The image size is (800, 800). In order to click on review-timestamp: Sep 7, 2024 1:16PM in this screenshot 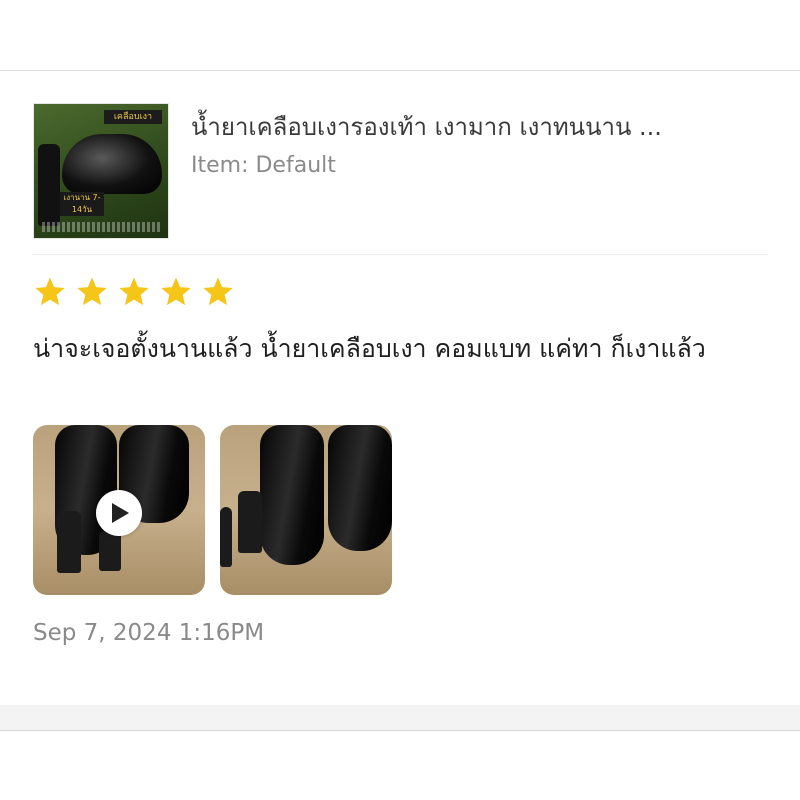, I will do `click(149, 633)`.